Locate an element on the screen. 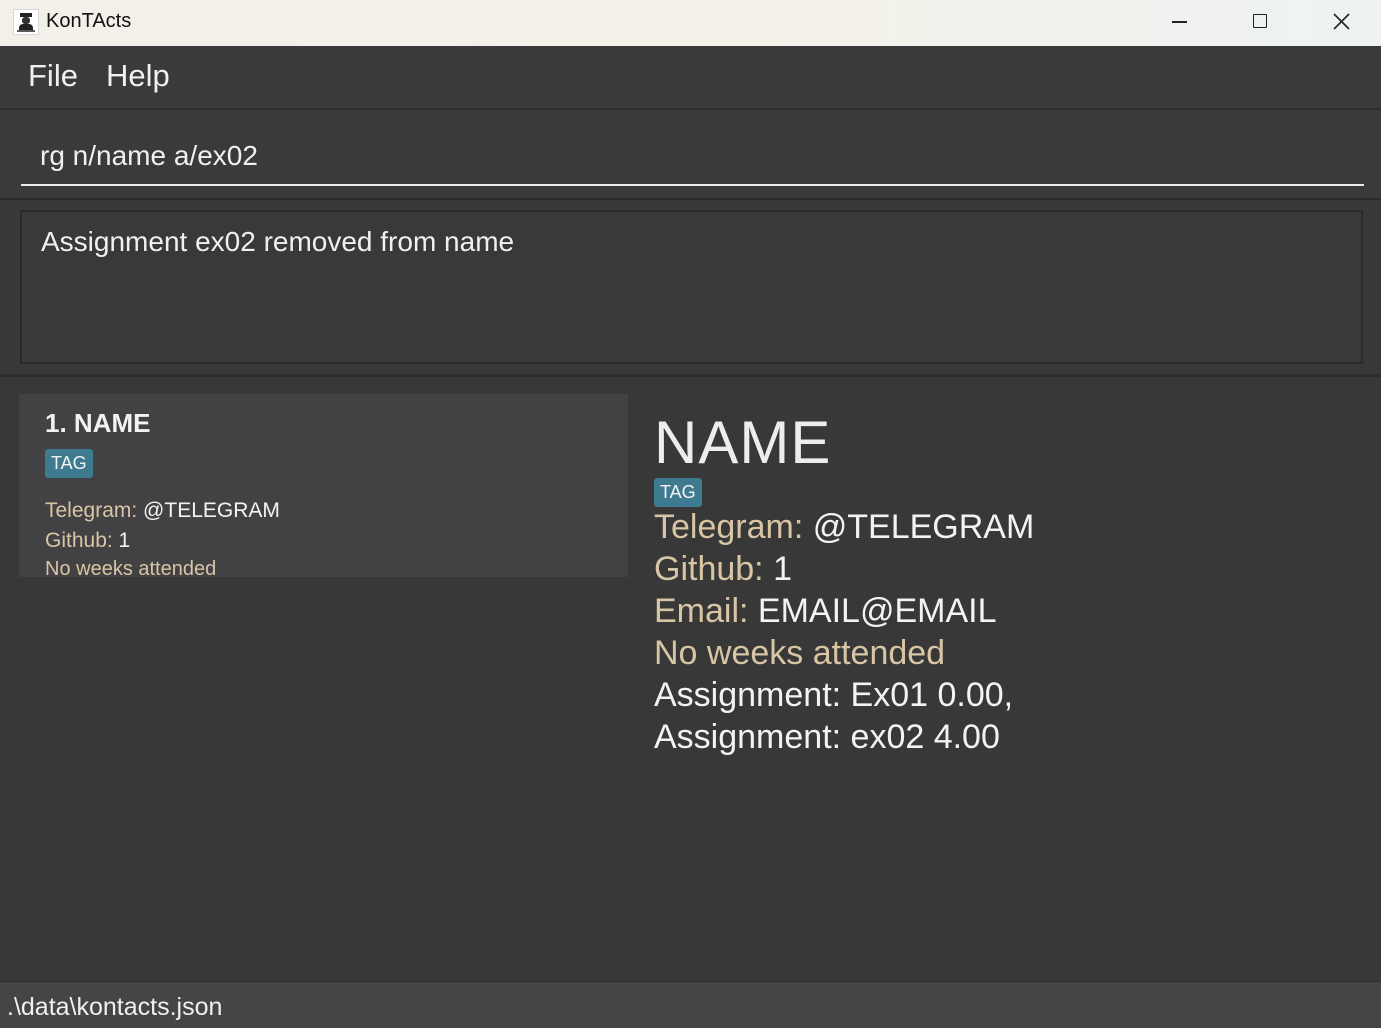 The width and height of the screenshot is (1381, 1028). close-icon is located at coordinates (1341, 21).